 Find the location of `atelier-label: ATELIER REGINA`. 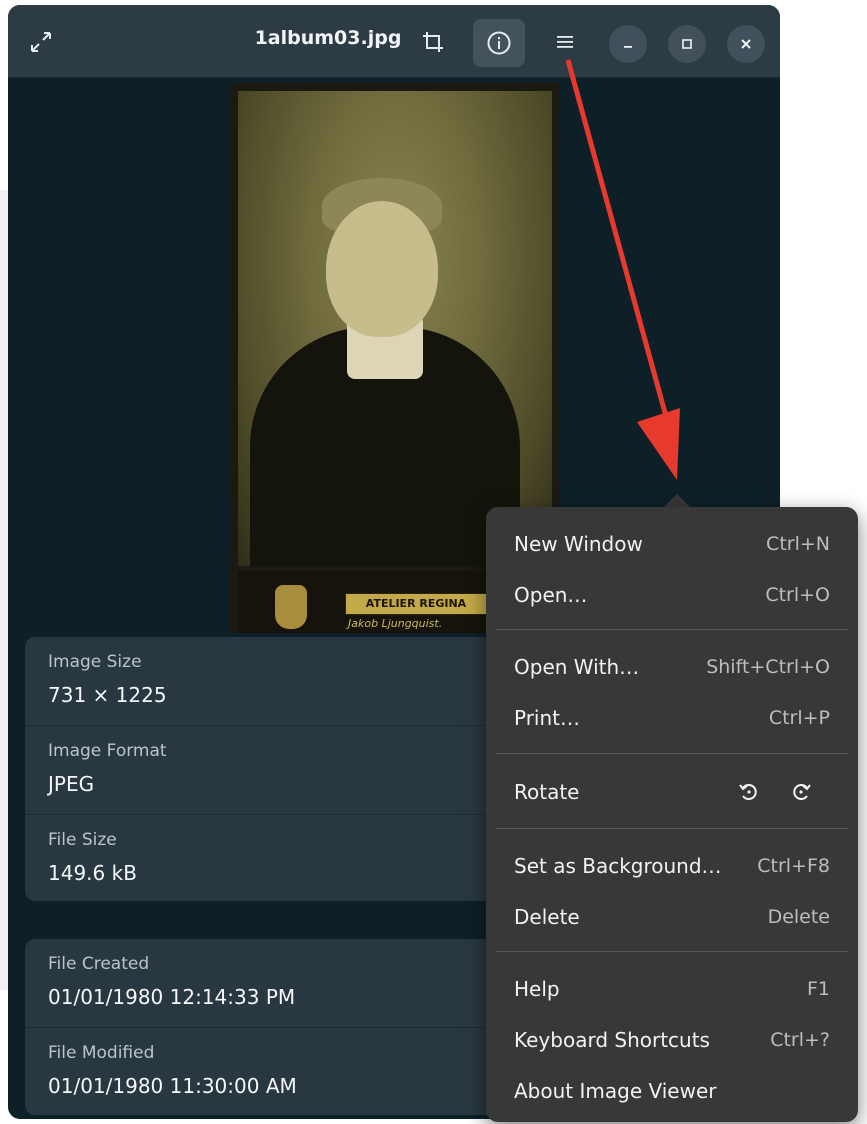

atelier-label: ATELIER REGINA is located at coordinates (416, 604).